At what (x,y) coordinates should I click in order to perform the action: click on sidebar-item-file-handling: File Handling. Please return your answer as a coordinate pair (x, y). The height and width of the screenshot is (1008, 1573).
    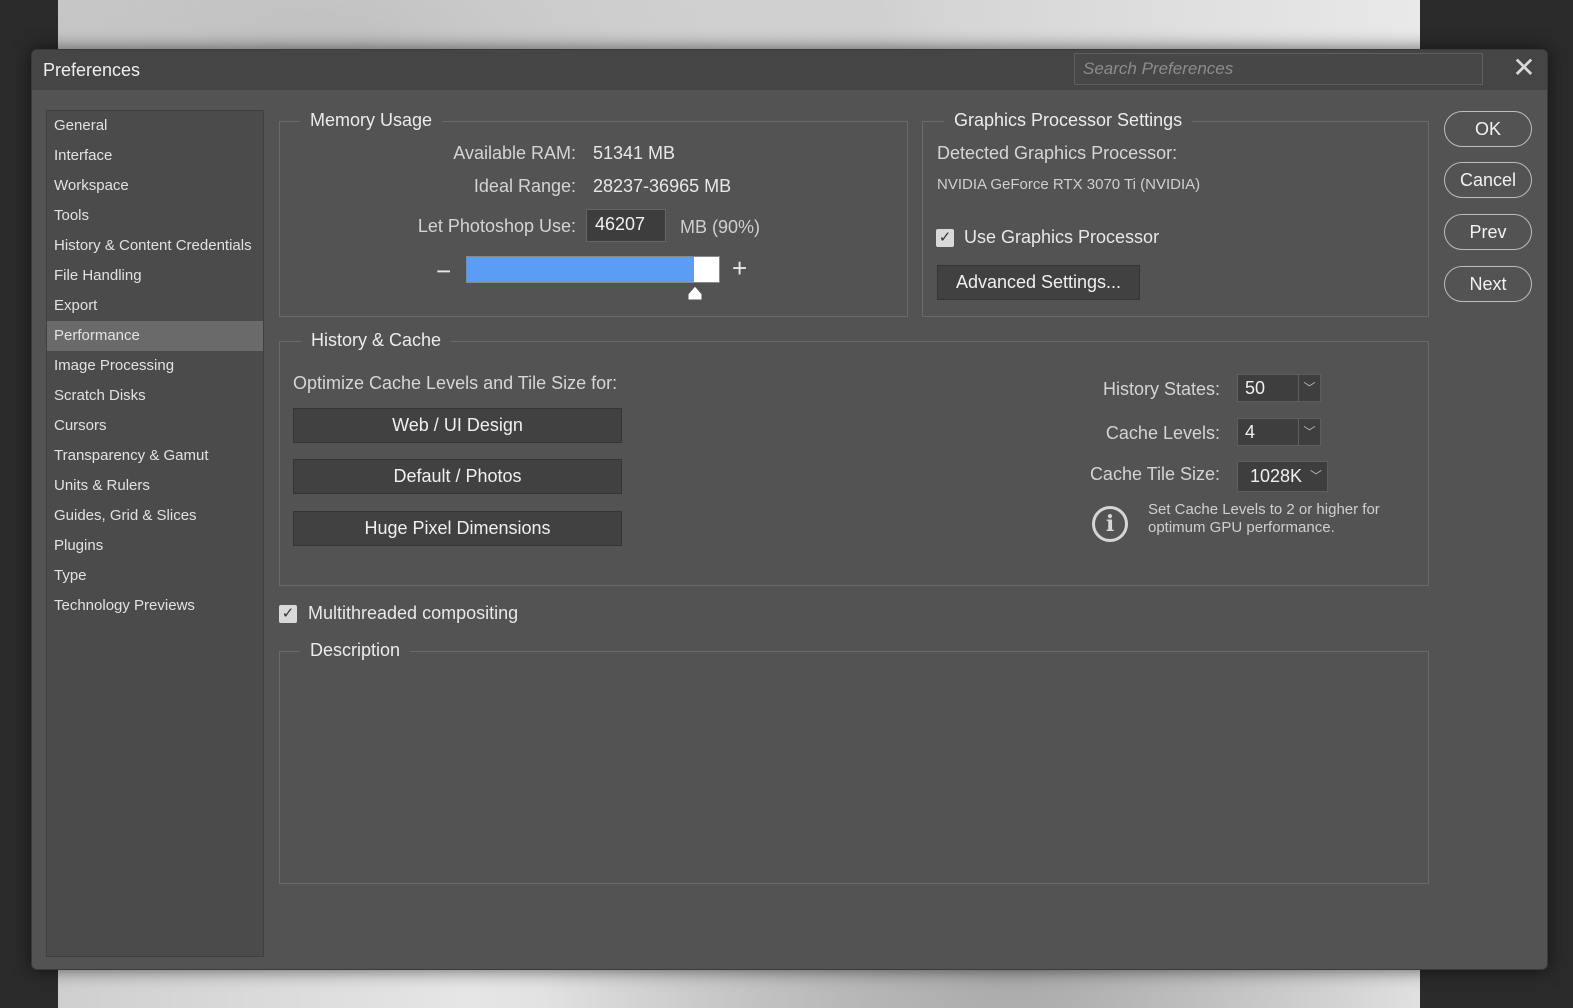
    Looking at the image, I should click on (155, 276).